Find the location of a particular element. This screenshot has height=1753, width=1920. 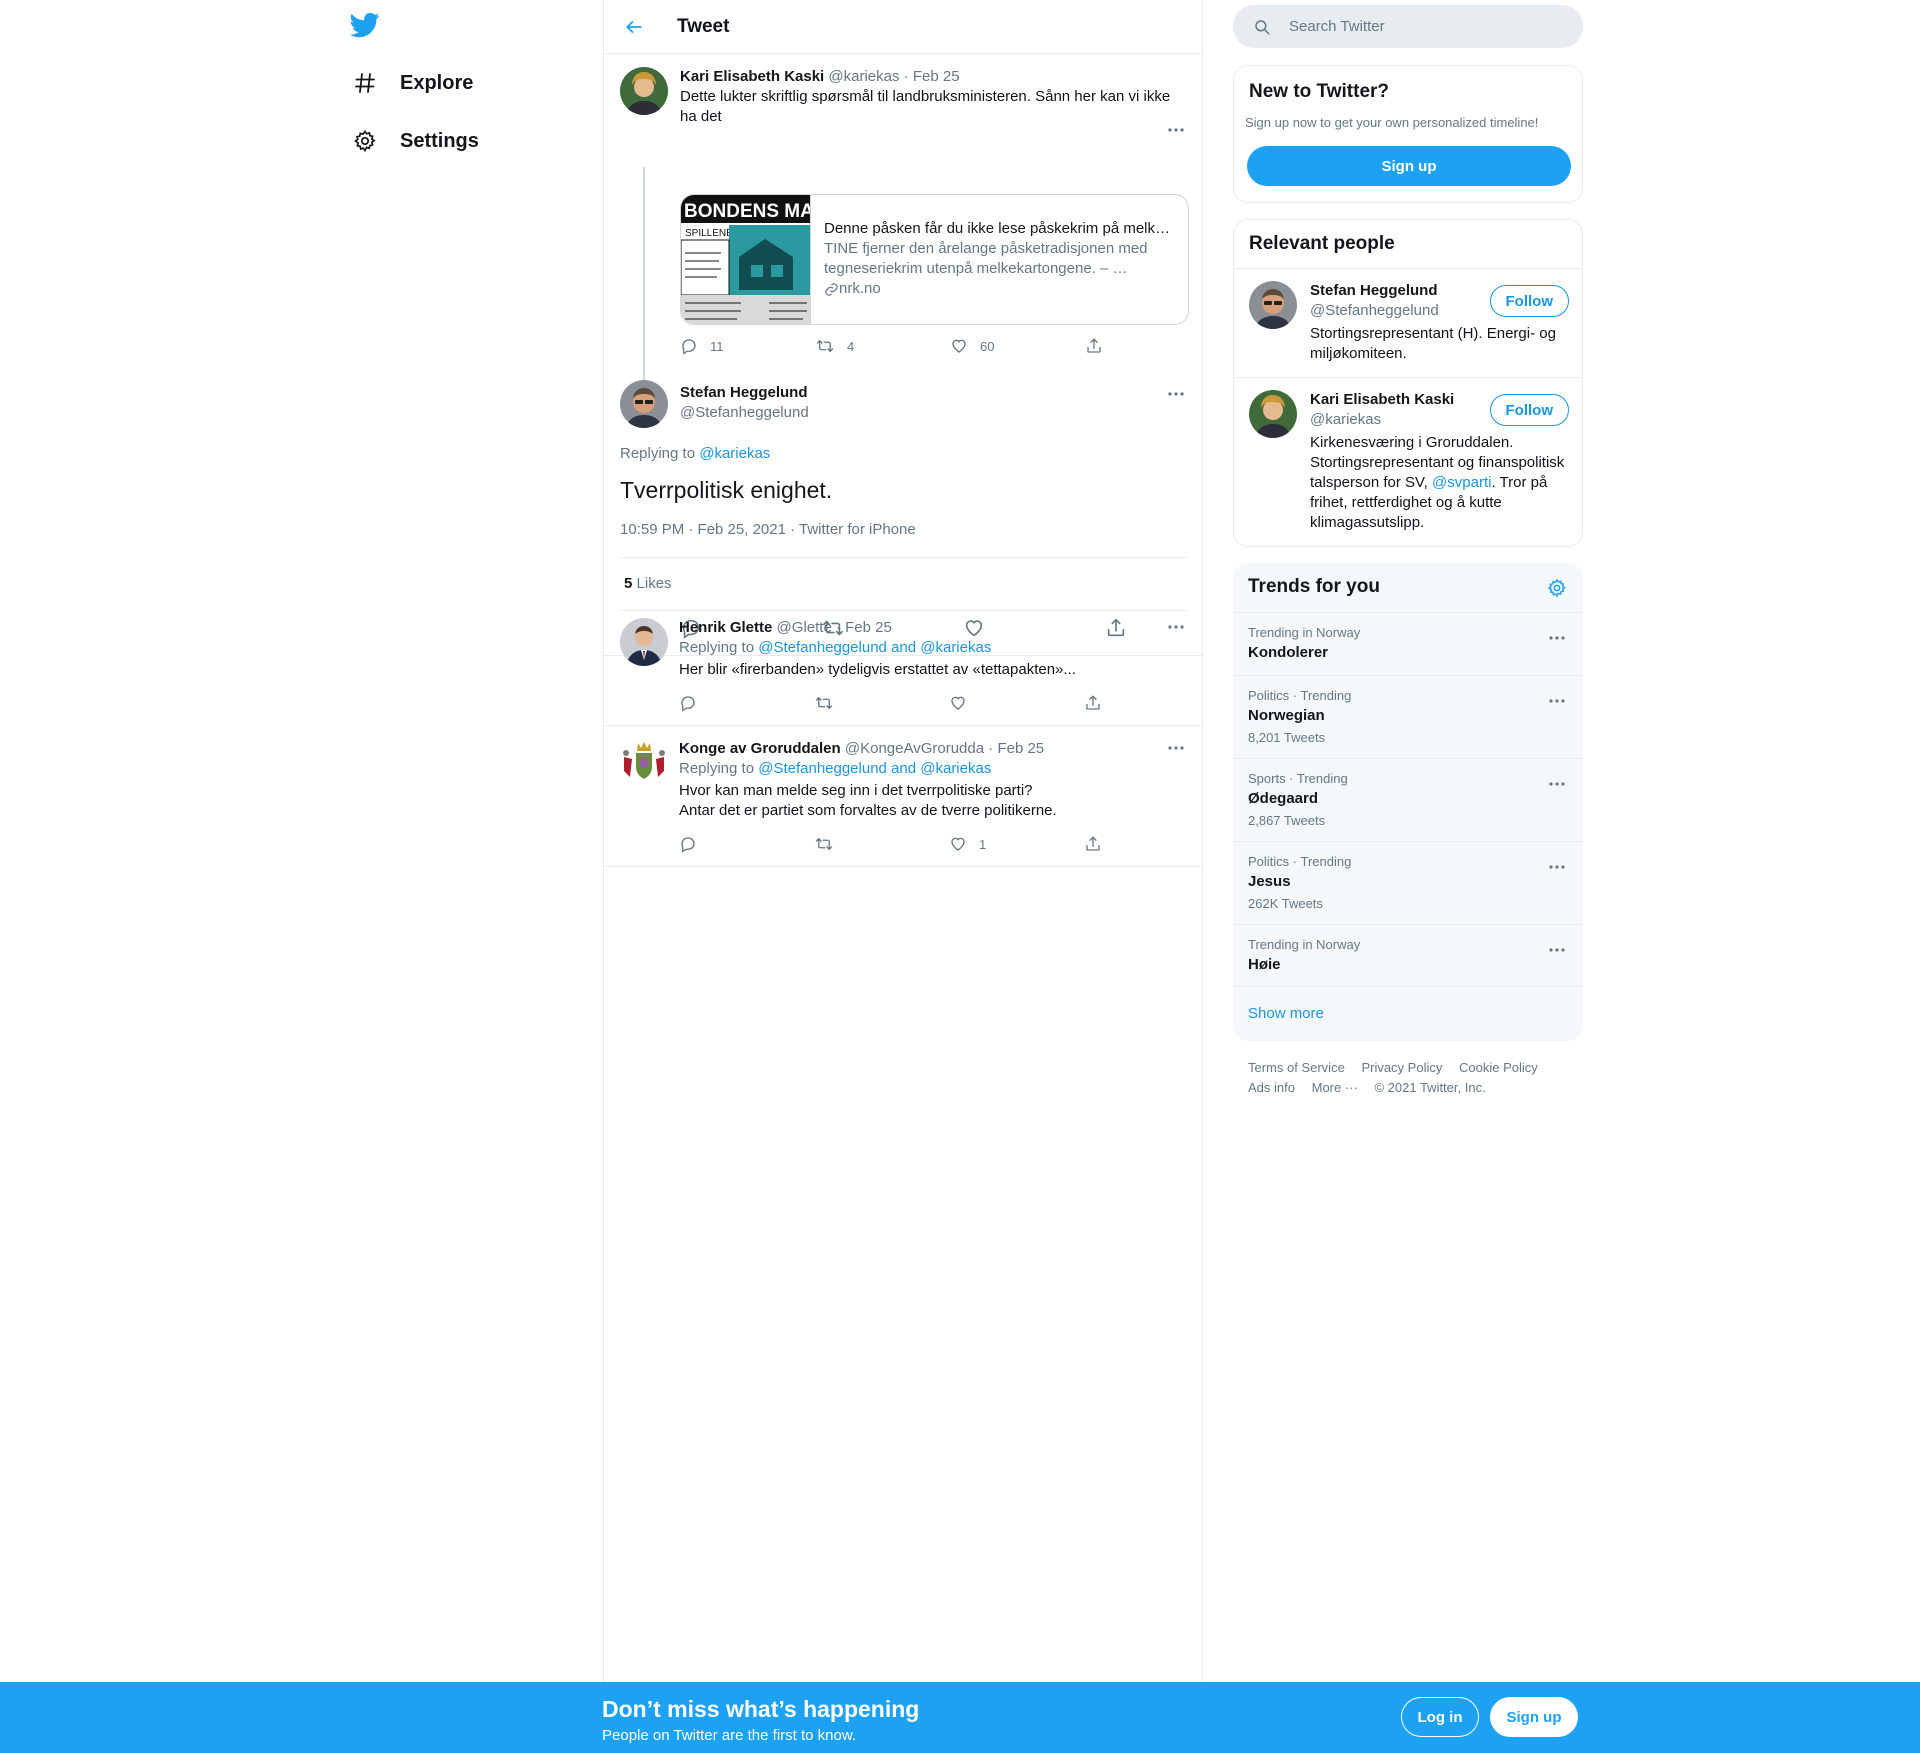

trend-item: Trending in Norway Høie is located at coordinates (1408, 955).